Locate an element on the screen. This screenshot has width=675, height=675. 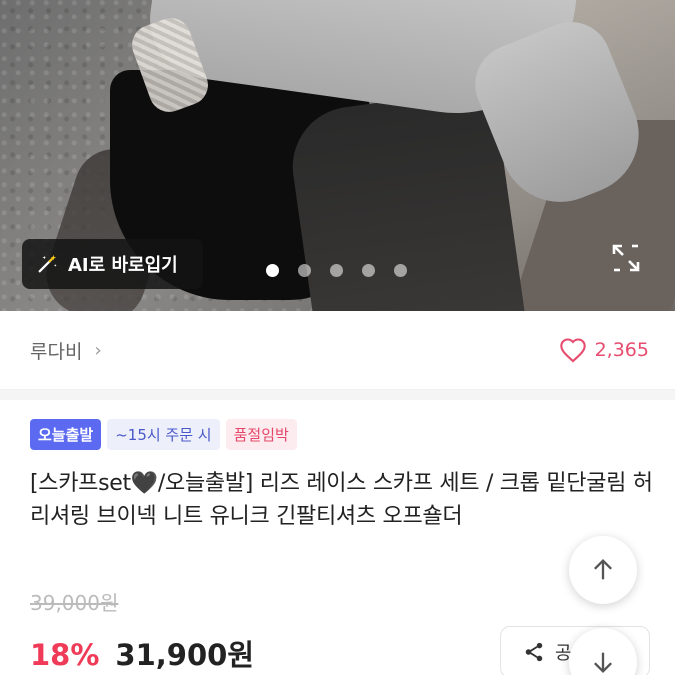
order-time-badge: ~15시 주문 시 is located at coordinates (163, 434).